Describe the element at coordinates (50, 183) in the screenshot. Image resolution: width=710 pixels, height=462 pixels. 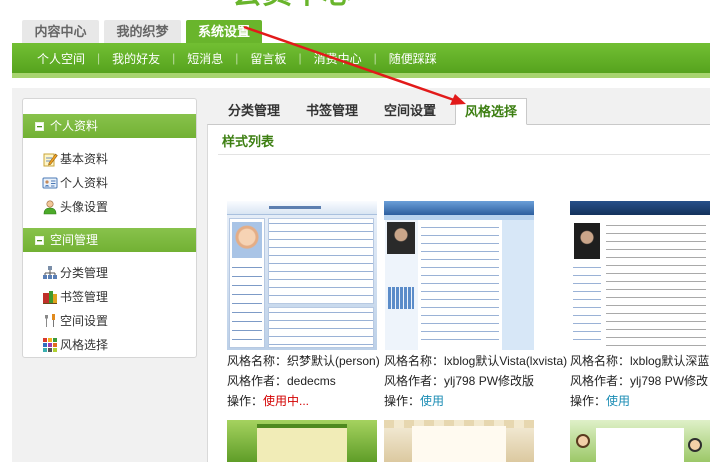
I see `id-card-icon` at that location.